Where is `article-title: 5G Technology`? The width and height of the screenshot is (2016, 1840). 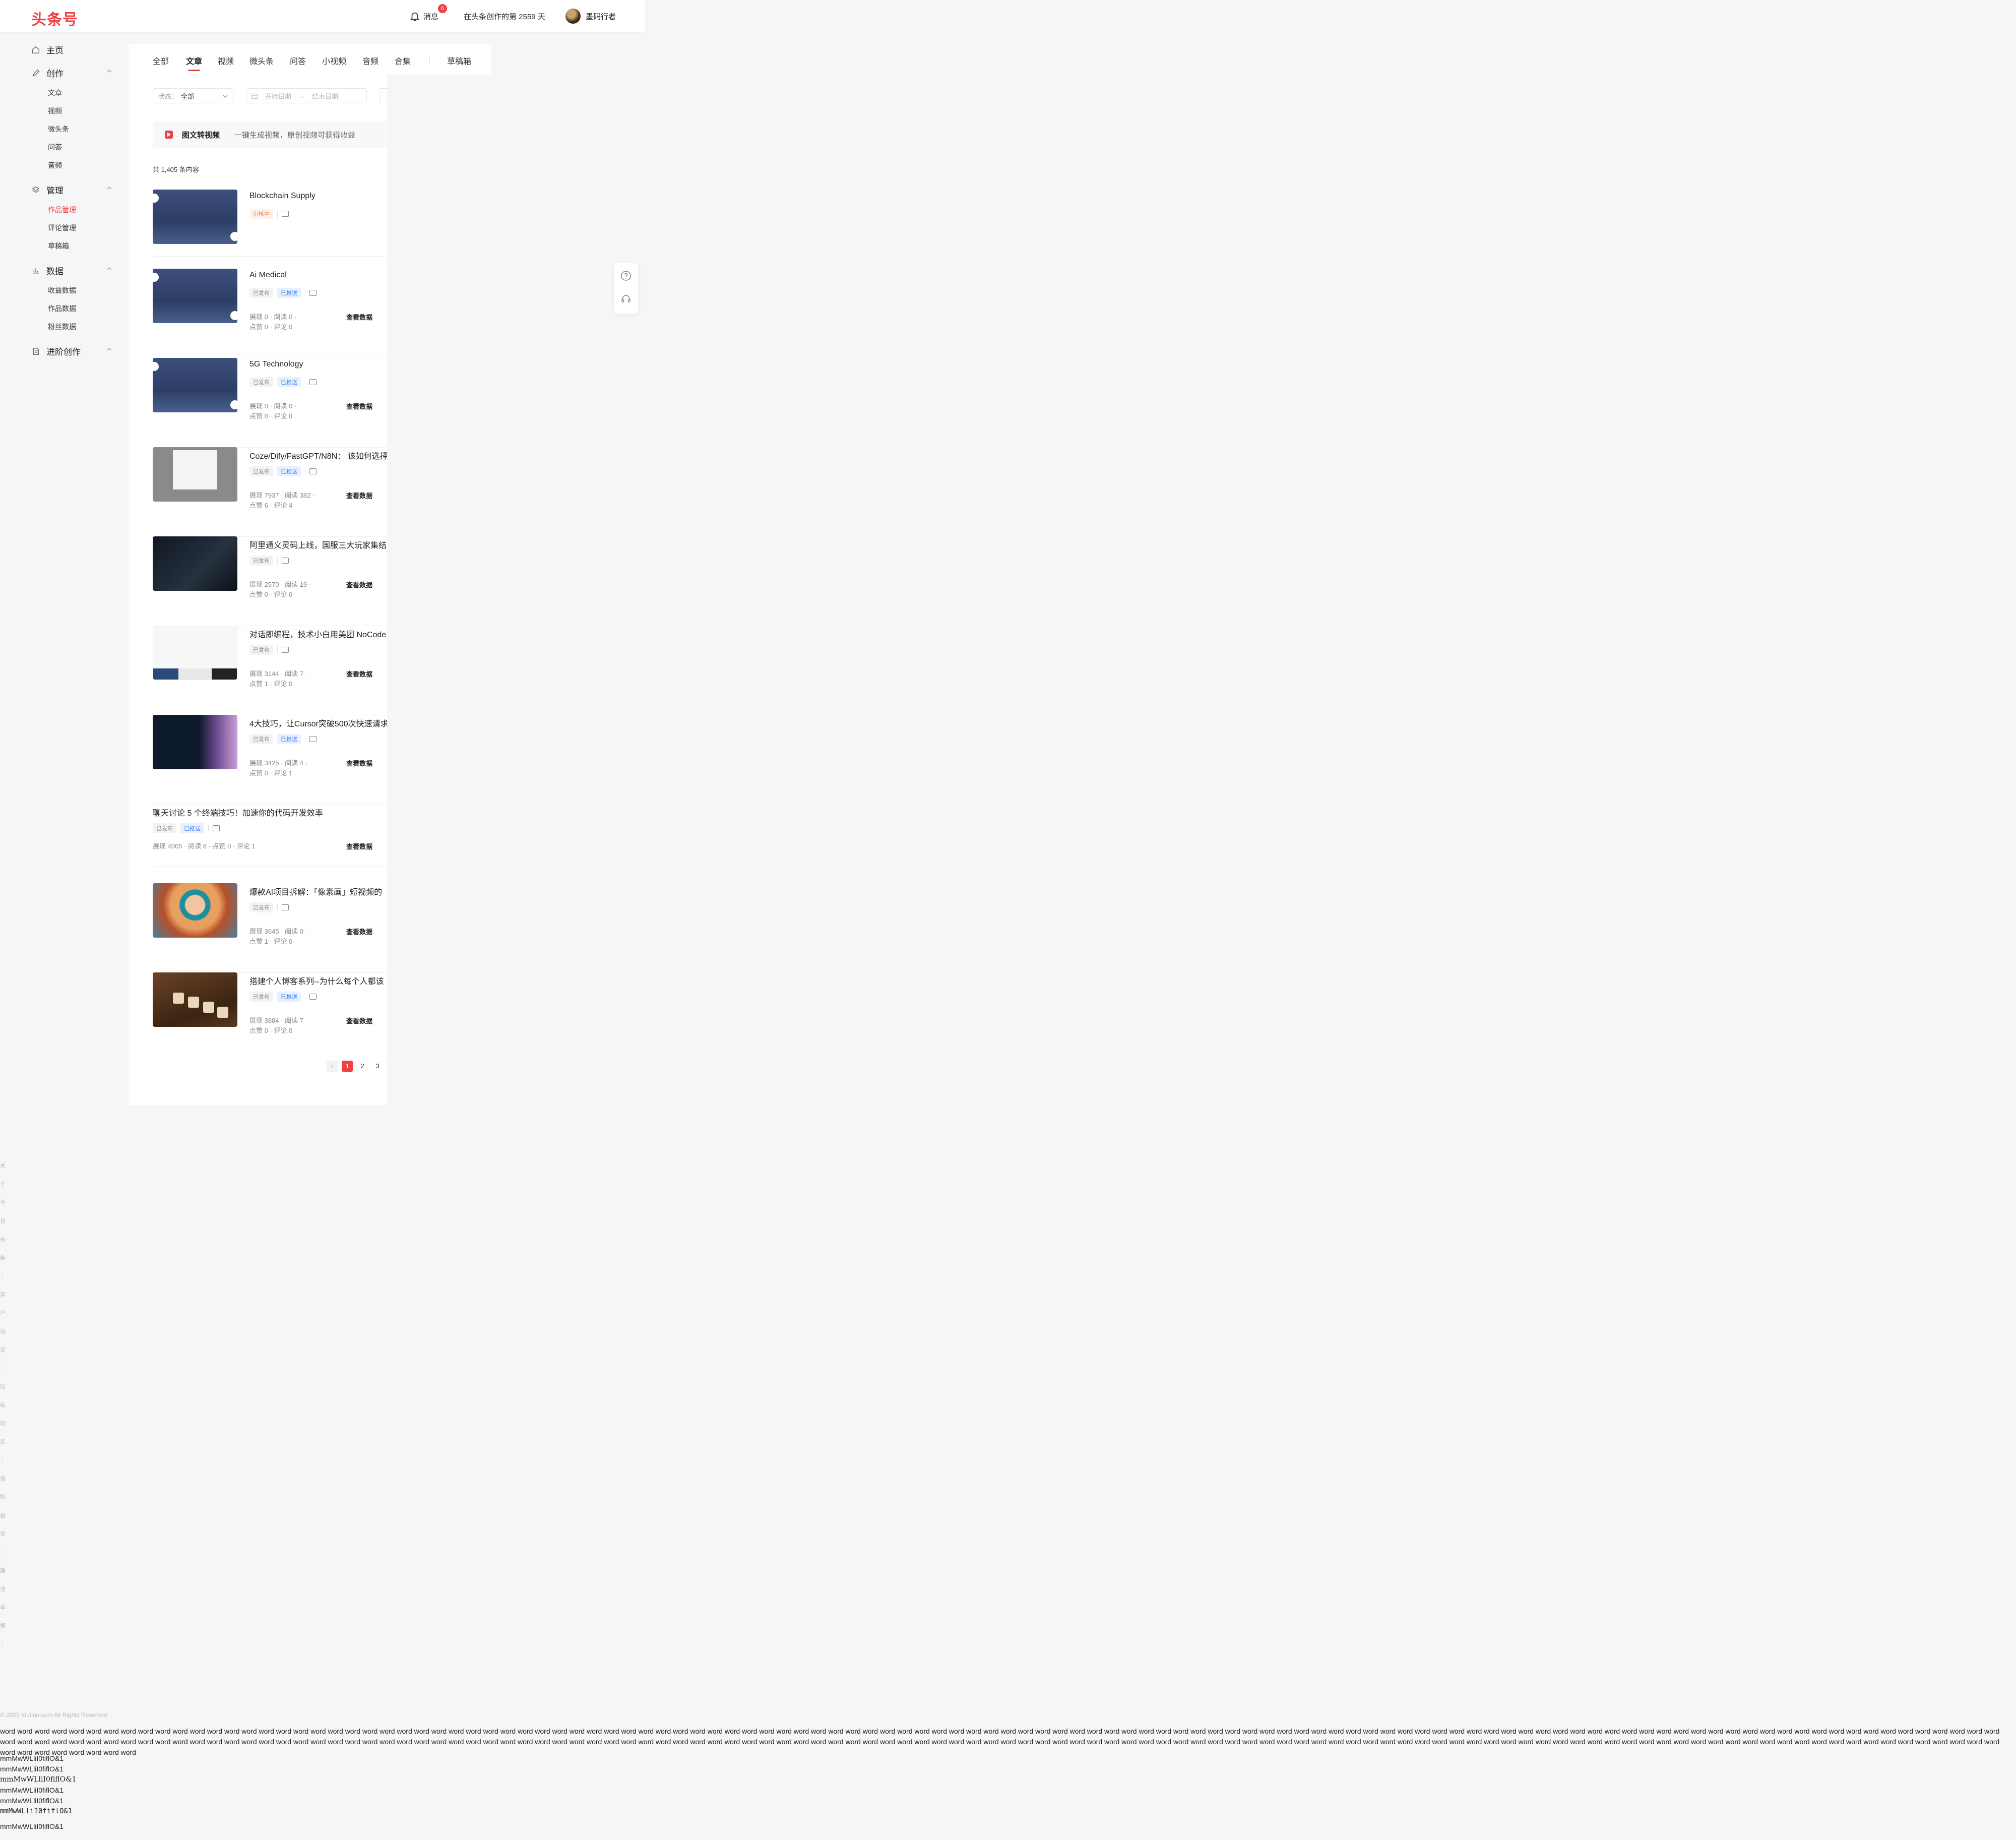
article-title: 5G Technology is located at coordinates (318, 365).